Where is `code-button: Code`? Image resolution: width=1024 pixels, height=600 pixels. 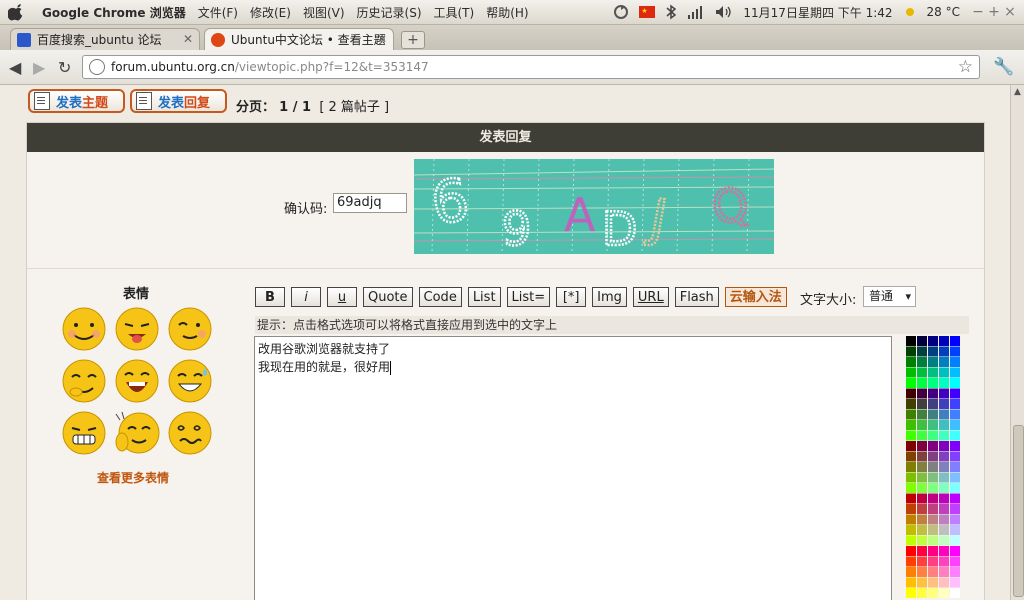 code-button: Code is located at coordinates (440, 297).